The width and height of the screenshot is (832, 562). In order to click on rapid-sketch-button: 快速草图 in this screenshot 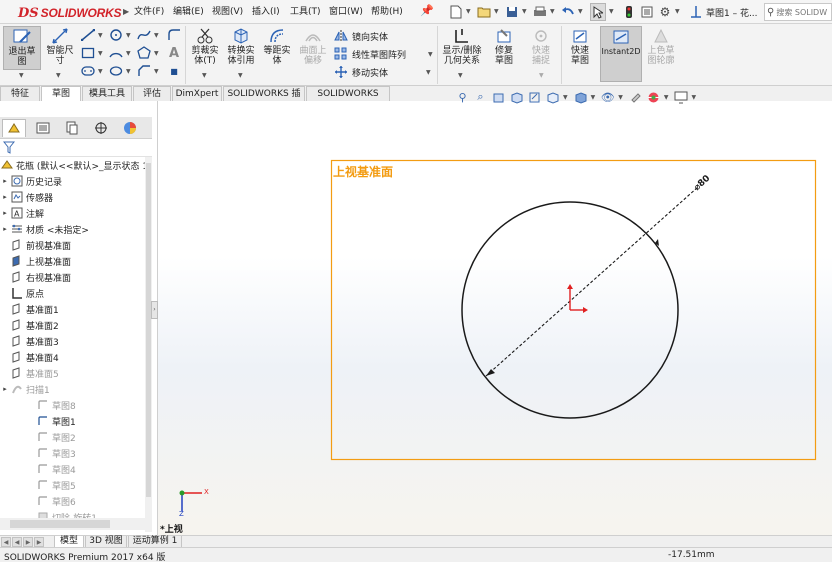, I will do `click(580, 48)`.